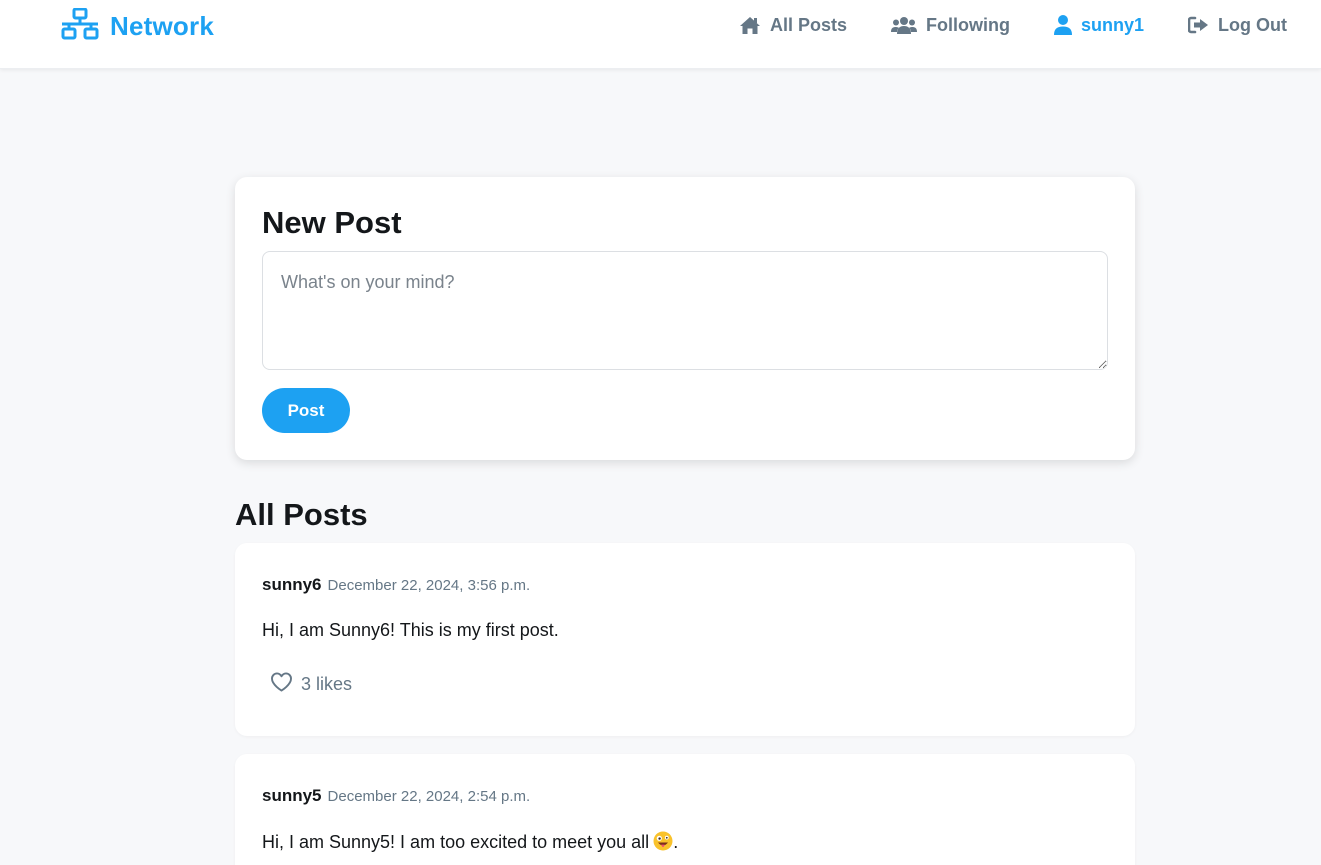 This screenshot has width=1321, height=865. What do you see at coordinates (676, 842) in the screenshot?
I see `post-content-suffix: .` at bounding box center [676, 842].